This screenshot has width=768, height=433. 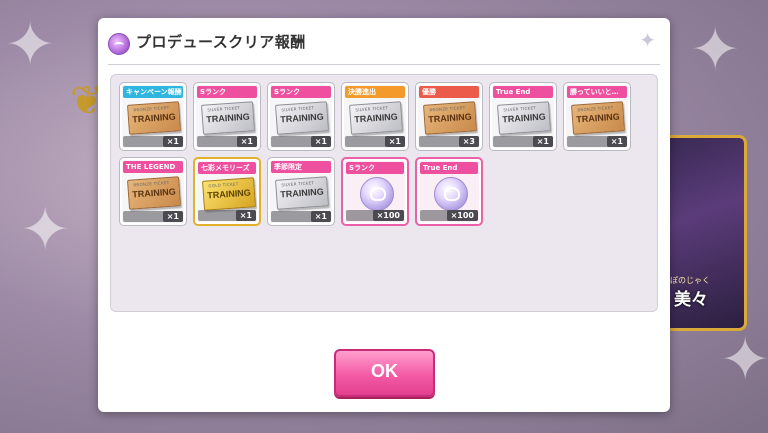 What do you see at coordinates (647, 40) in the screenshot?
I see `sparkle-icon: ✦` at bounding box center [647, 40].